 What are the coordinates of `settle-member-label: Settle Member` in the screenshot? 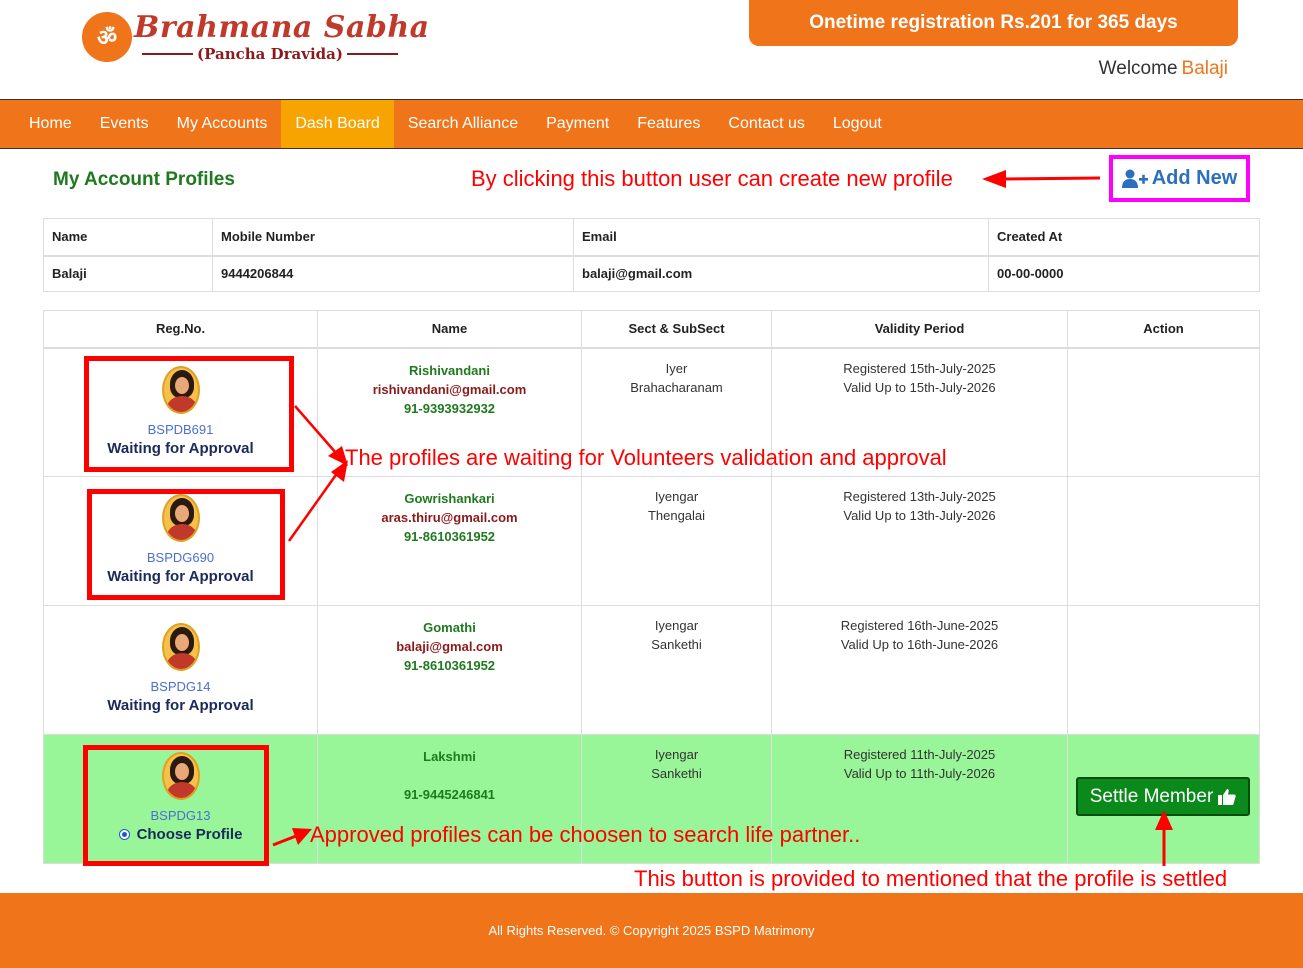 It's located at (1151, 796).